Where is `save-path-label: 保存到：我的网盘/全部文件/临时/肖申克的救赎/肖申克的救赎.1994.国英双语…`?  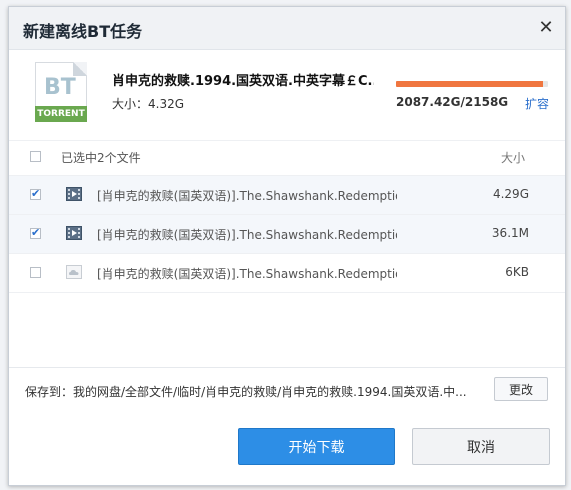 save-path-label: 保存到：我的网盘/全部文件/临时/肖申克的救赎/肖申克的救赎.1994.国英双语… is located at coordinates (246, 392).